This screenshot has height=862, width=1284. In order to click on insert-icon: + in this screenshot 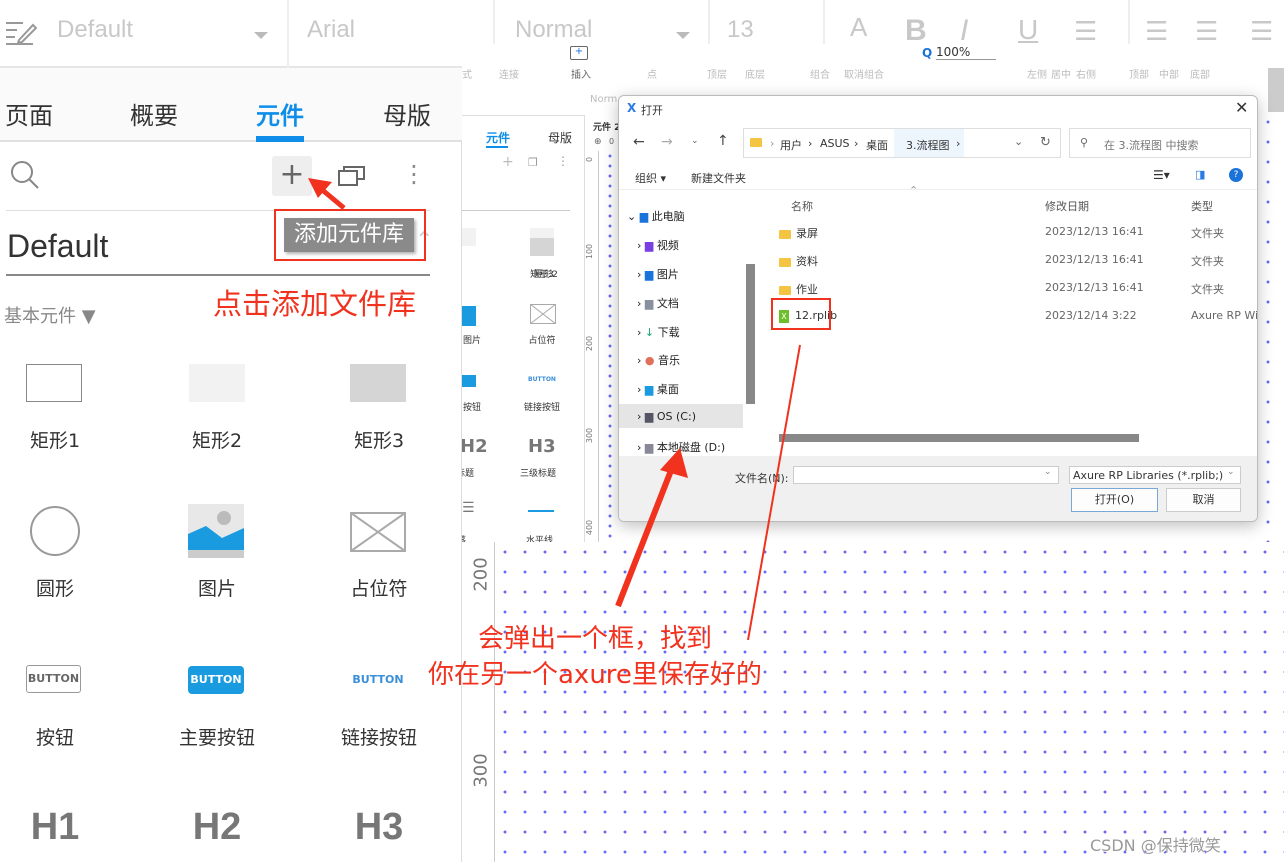, I will do `click(579, 53)`.